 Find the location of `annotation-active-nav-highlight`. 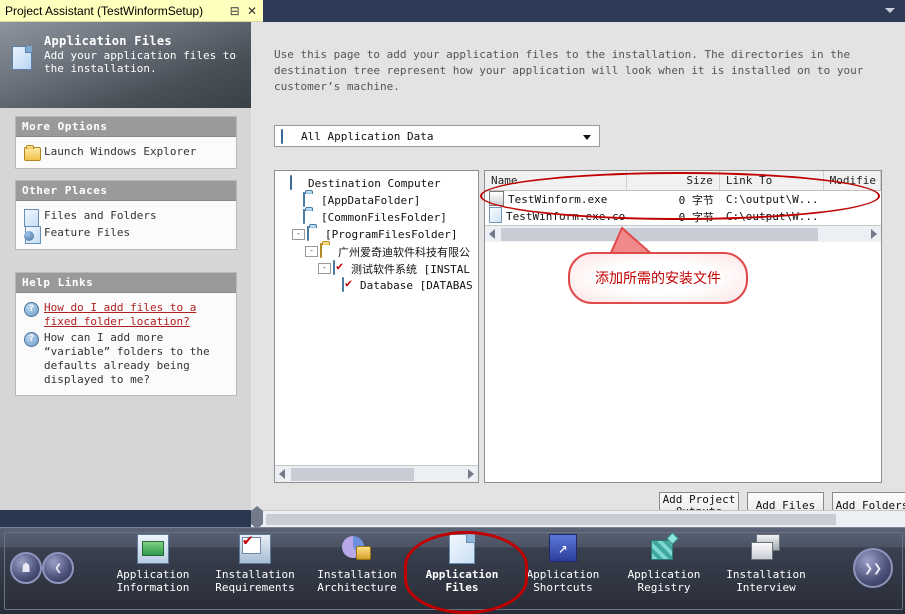

annotation-active-nav-highlight is located at coordinates (466, 572).